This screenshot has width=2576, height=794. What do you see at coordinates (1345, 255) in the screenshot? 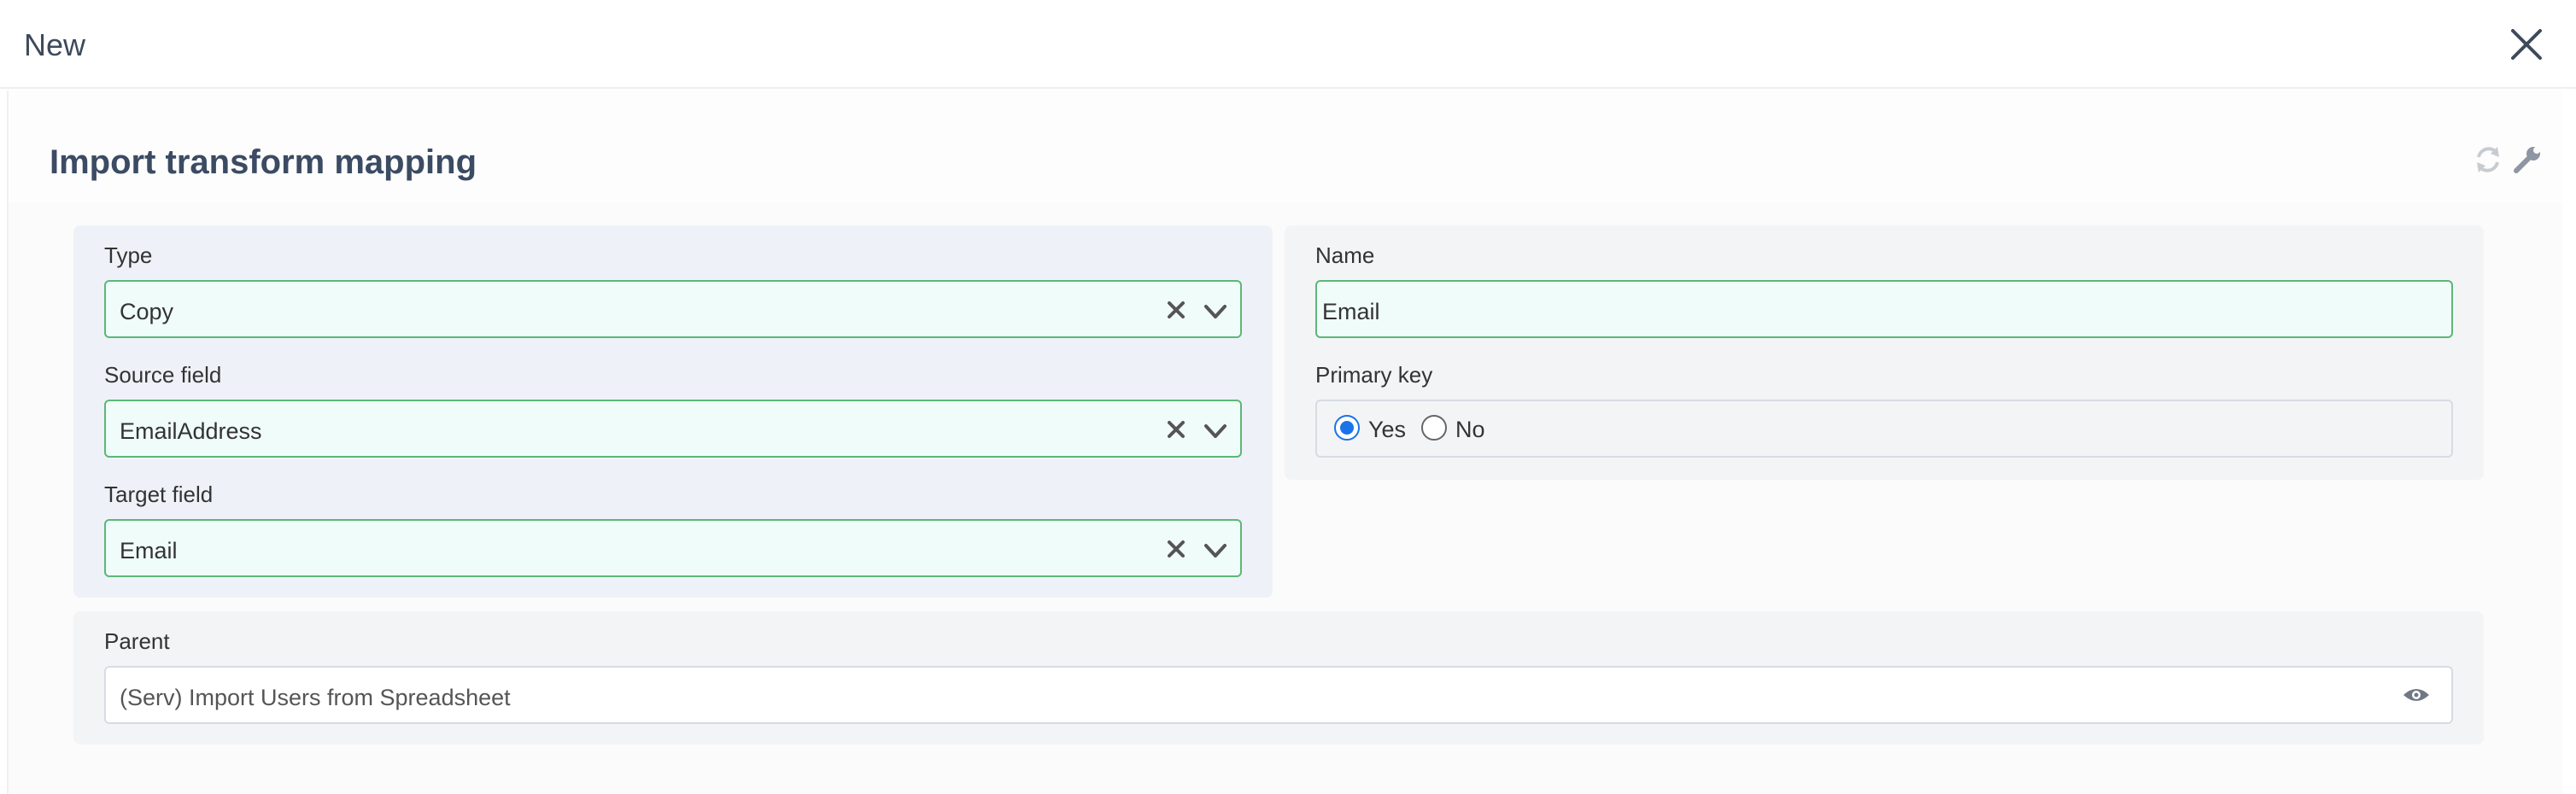
I see `name-label: Name` at bounding box center [1345, 255].